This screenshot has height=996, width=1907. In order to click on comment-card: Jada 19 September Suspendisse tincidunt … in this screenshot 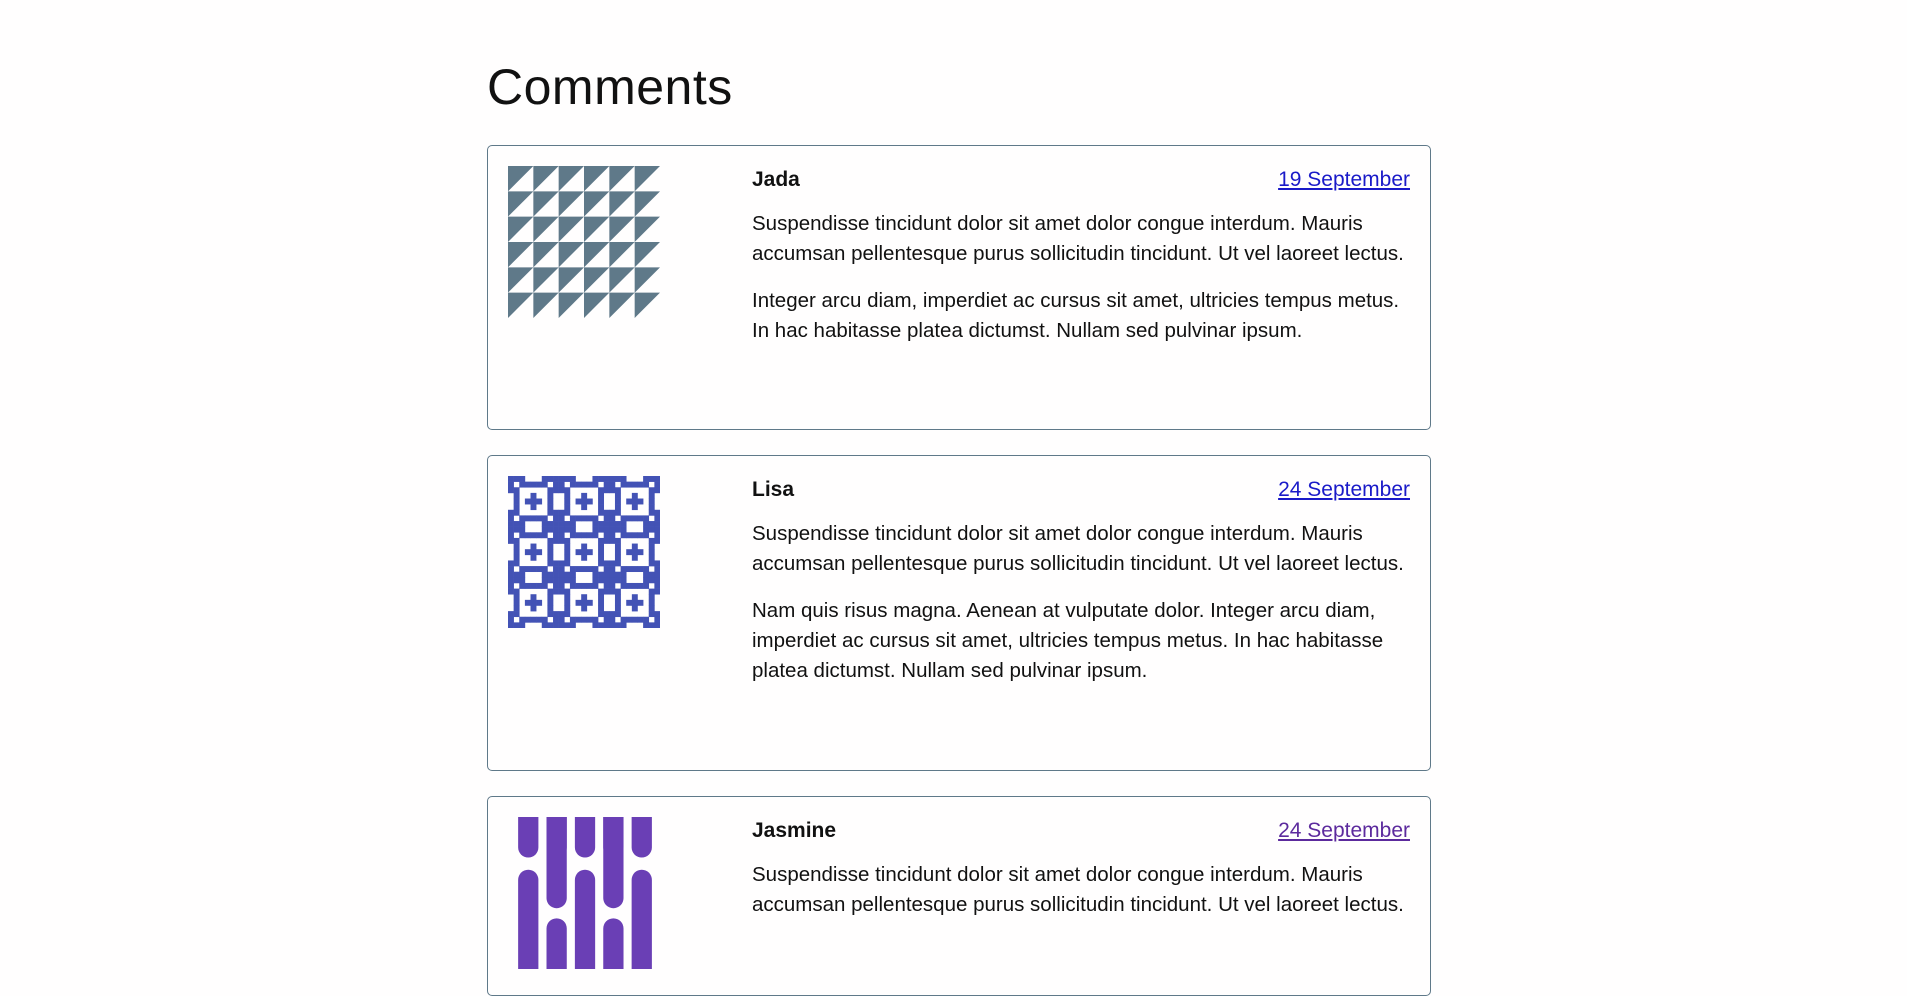, I will do `click(959, 287)`.